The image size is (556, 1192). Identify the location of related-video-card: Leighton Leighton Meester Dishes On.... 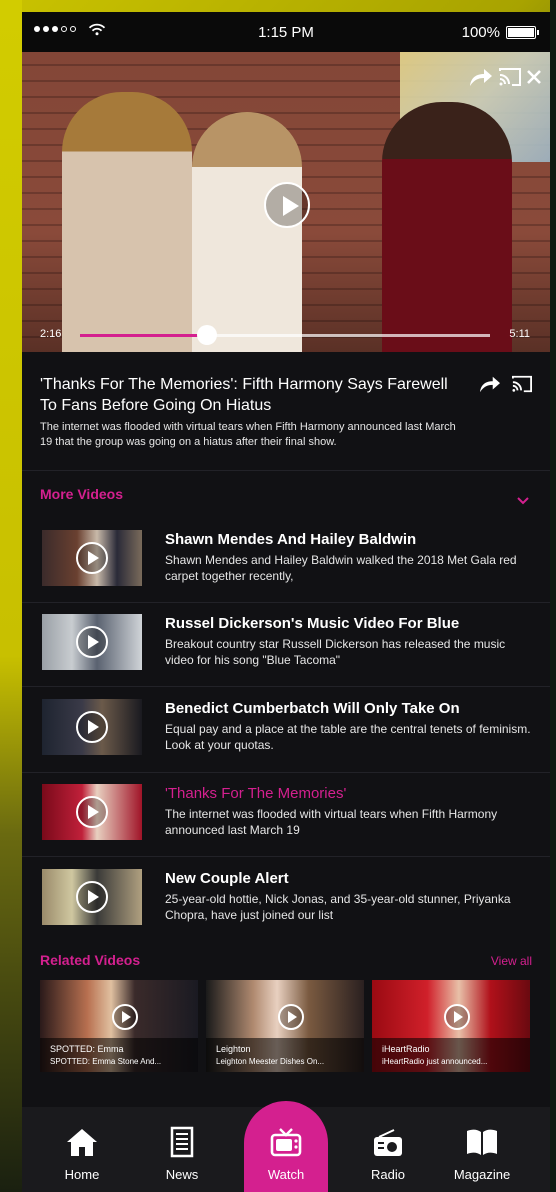
(285, 1026).